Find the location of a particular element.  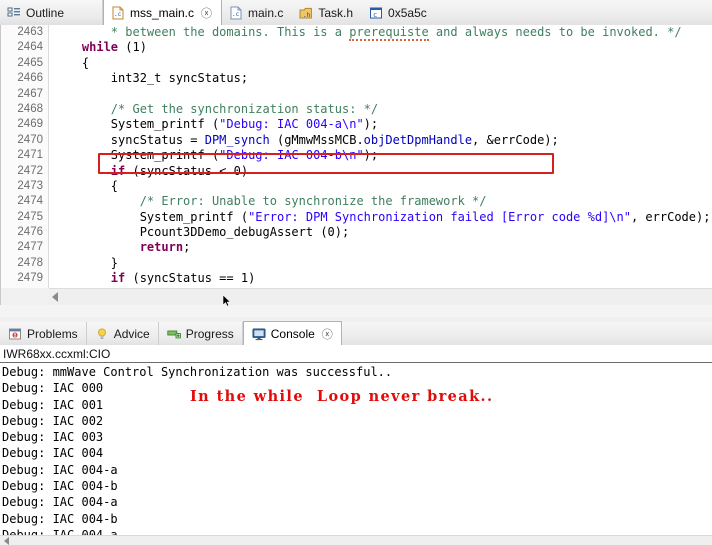

line-number: 2473 is located at coordinates (30, 185).